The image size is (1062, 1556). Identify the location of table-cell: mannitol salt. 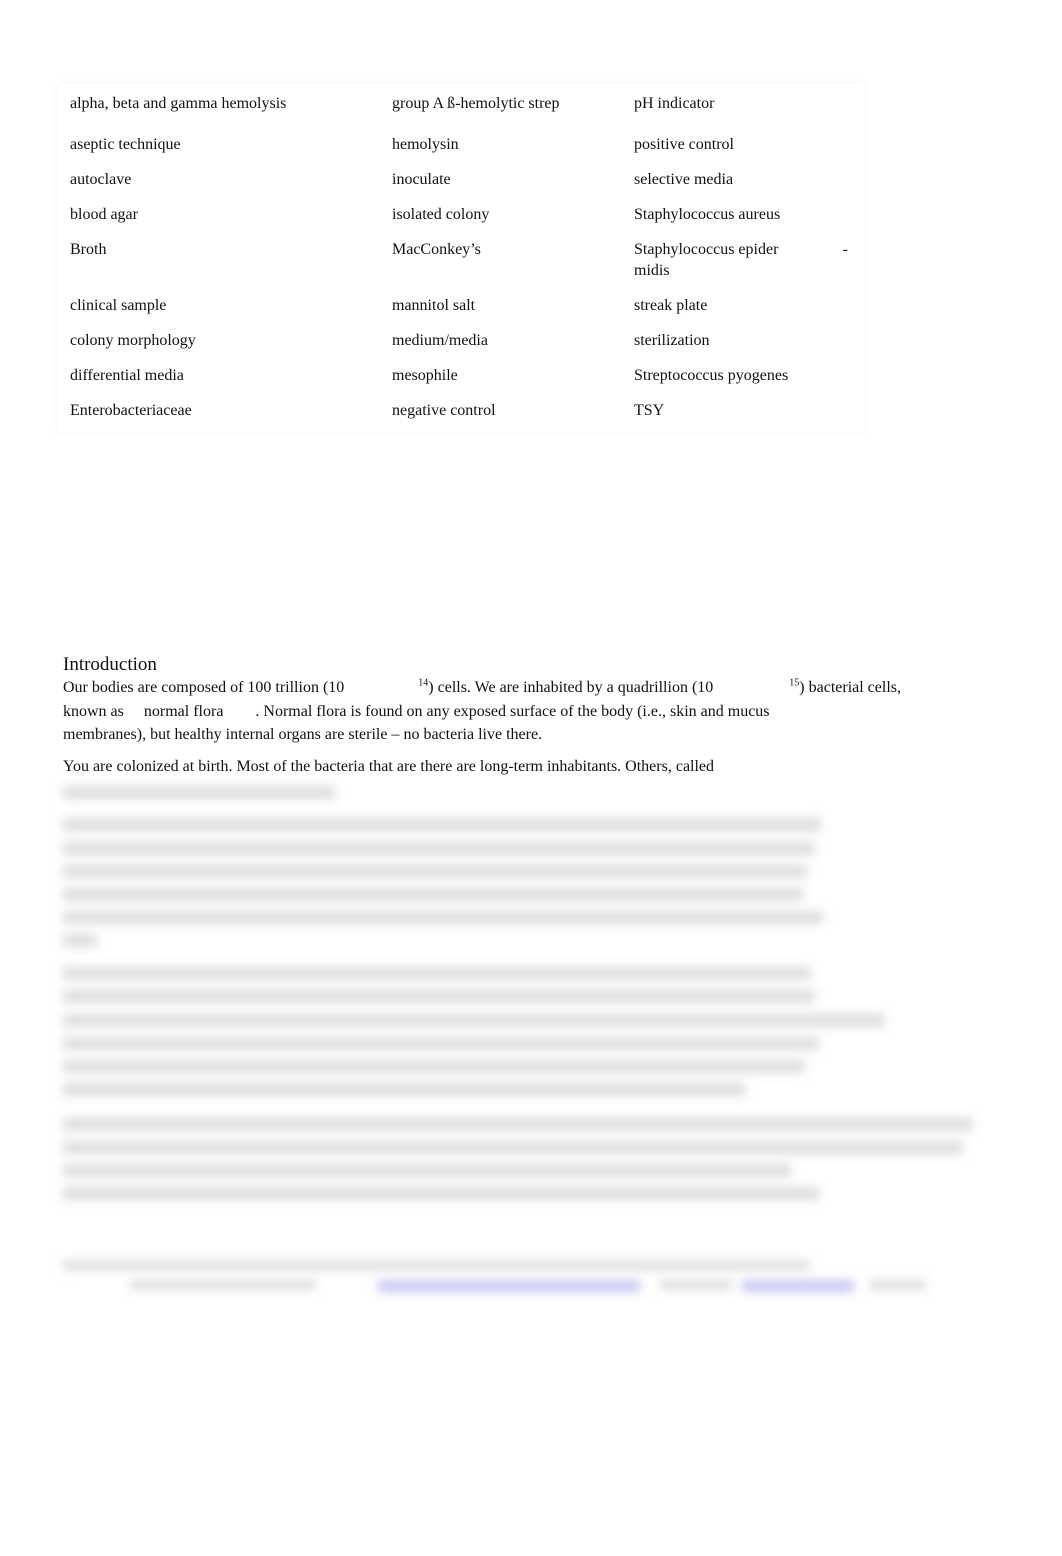
(434, 305).